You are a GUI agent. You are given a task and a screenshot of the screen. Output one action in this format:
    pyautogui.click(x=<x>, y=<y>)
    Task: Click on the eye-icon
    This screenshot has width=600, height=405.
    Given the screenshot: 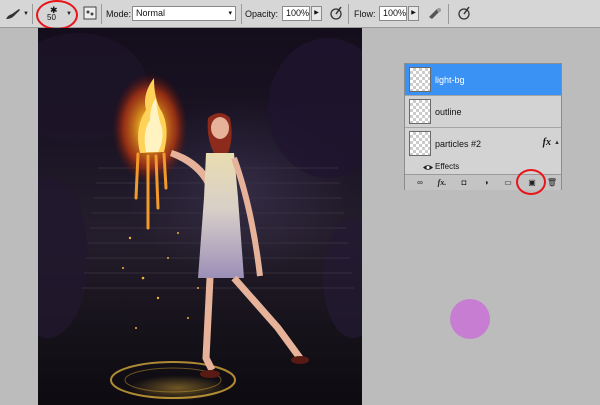 What is the action you would take?
    pyautogui.click(x=428, y=168)
    